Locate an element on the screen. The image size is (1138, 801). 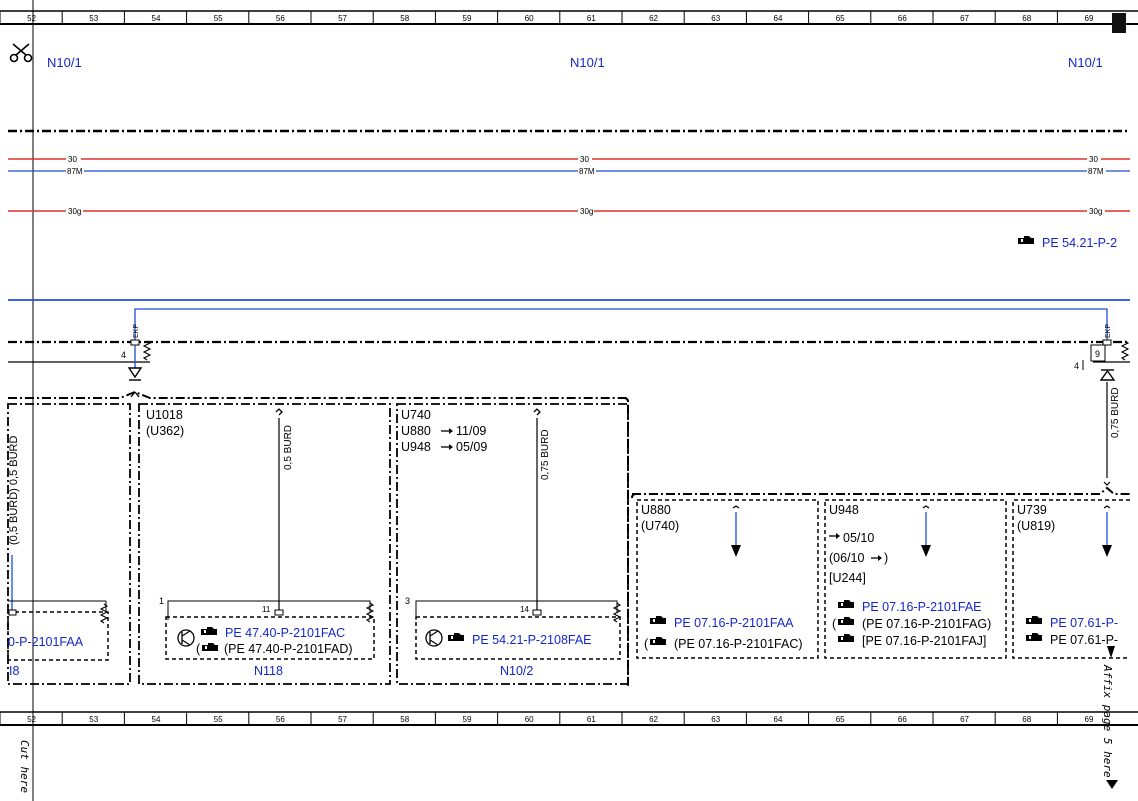
ruler-column-number: 64 is located at coordinates (778, 18).